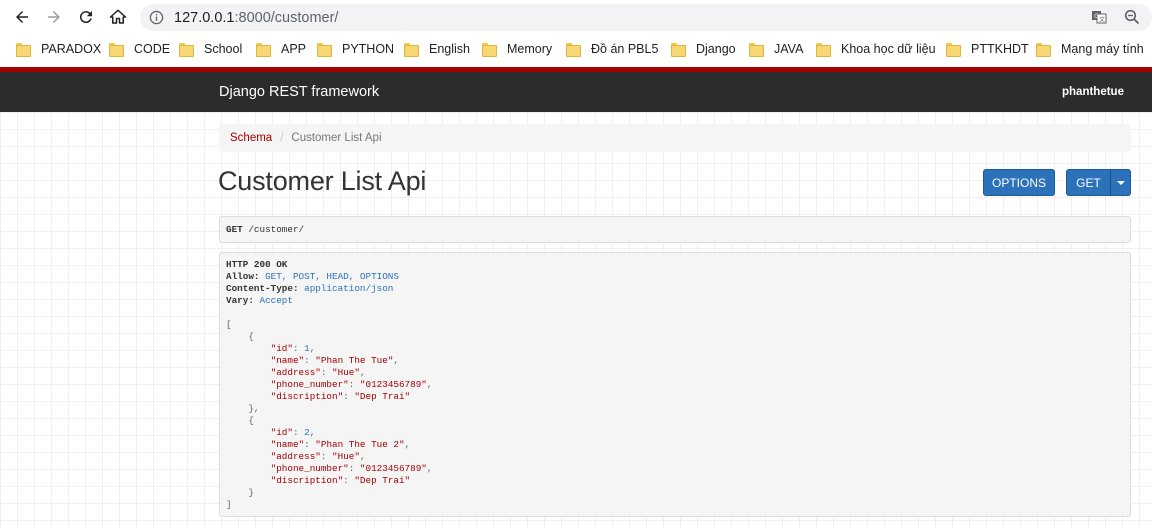 The height and width of the screenshot is (528, 1152). I want to click on get-button: GET, so click(1088, 182).